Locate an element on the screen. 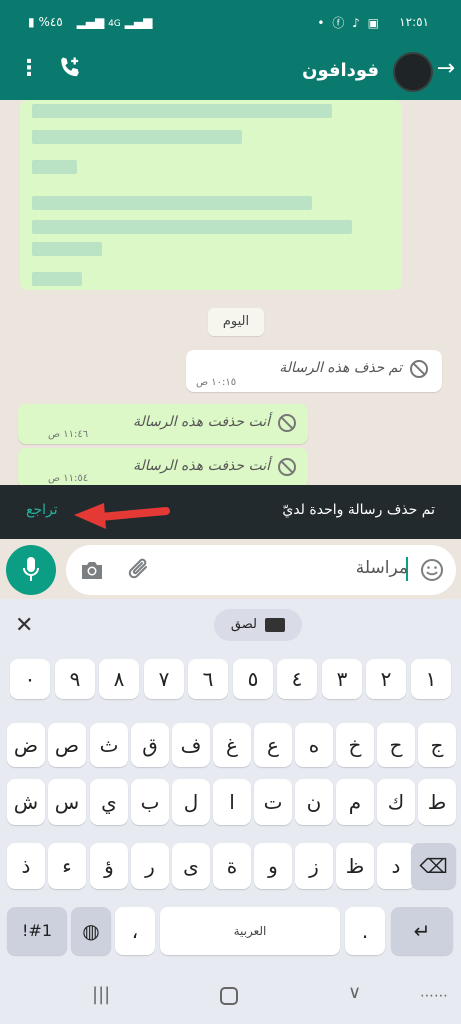  key: ٥ is located at coordinates (253, 679).